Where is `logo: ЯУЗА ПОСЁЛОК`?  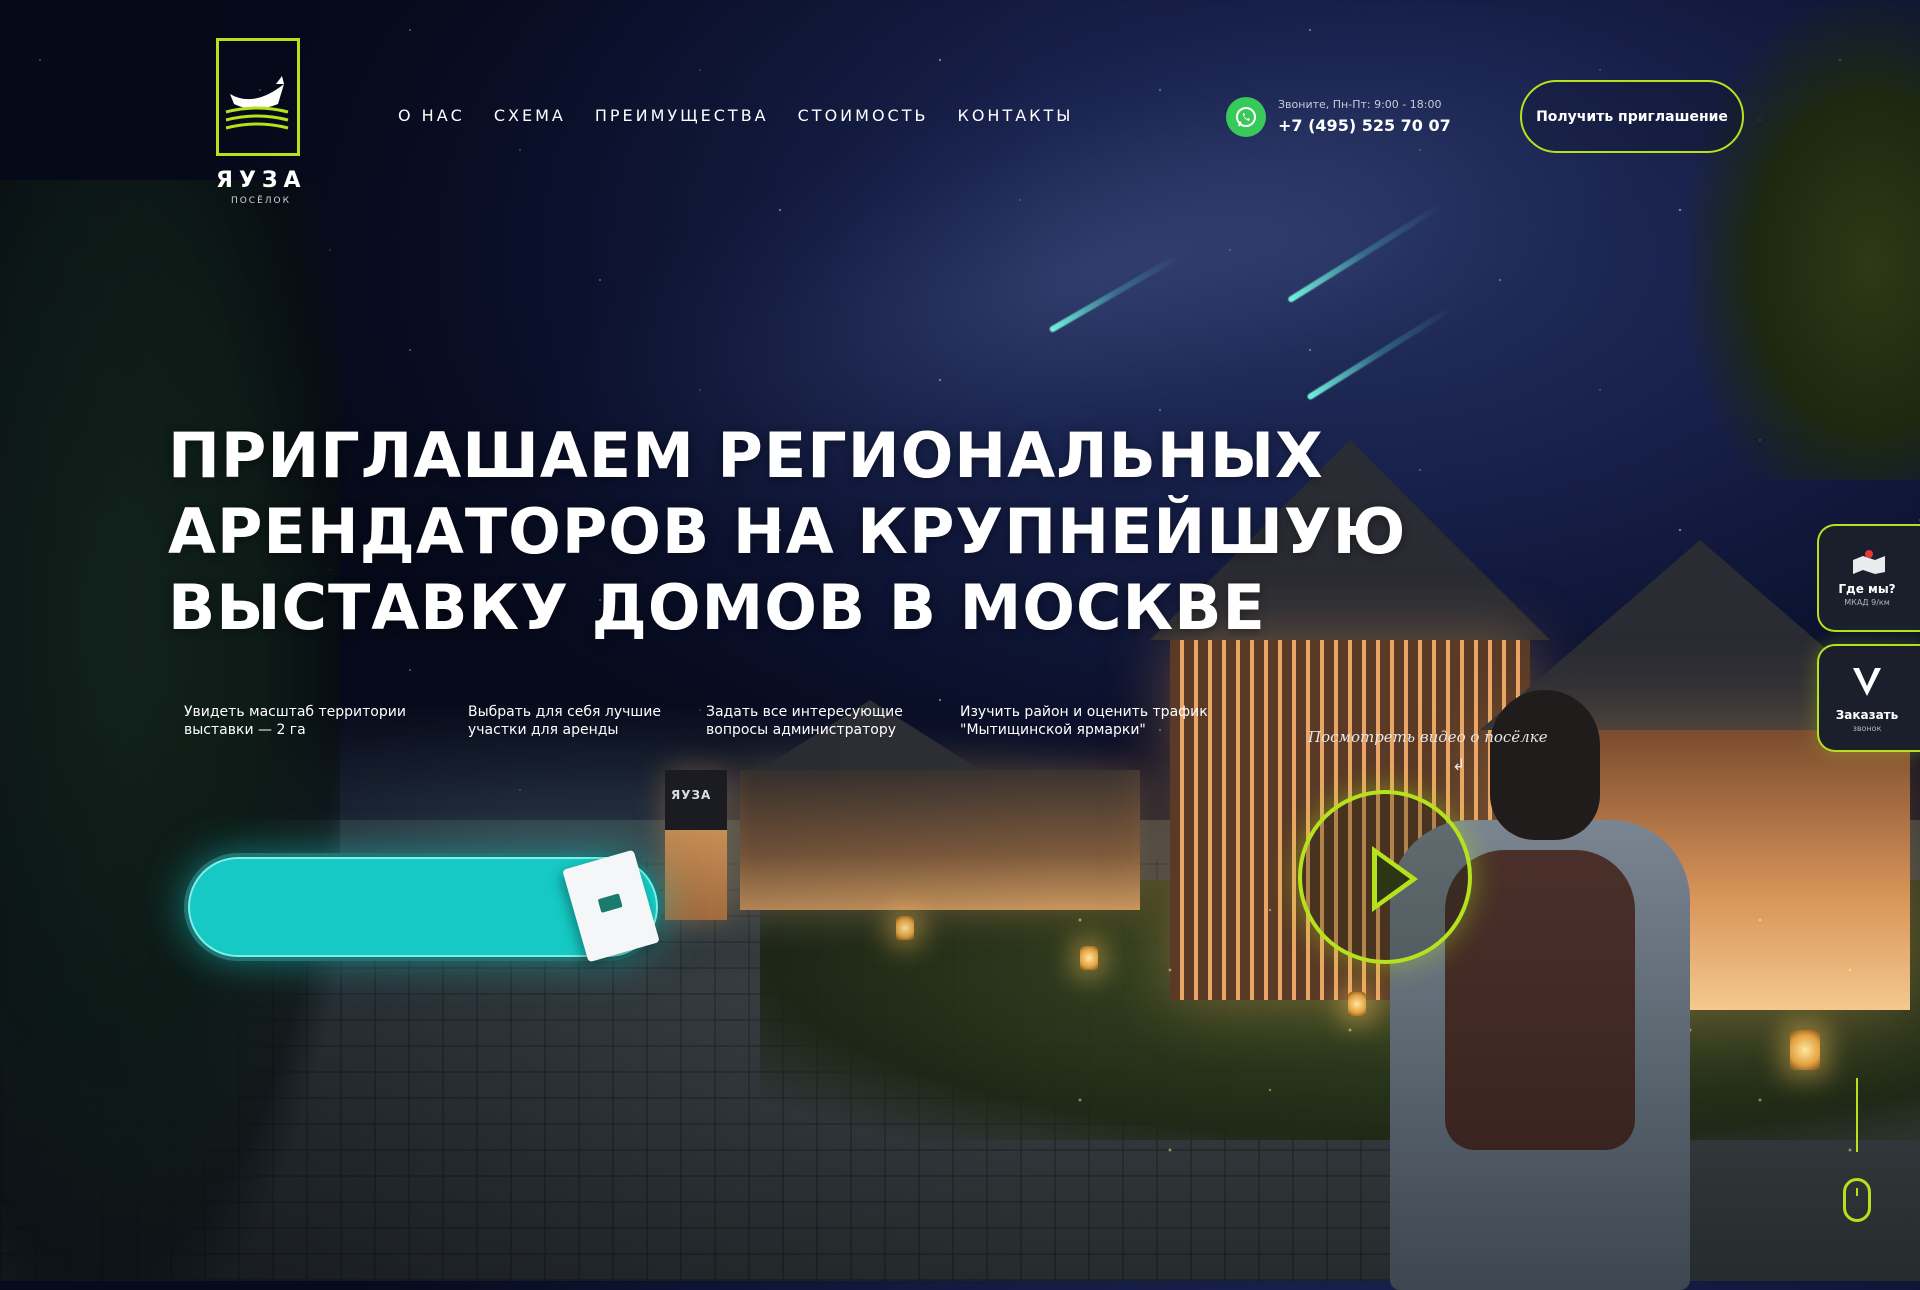 logo: ЯУЗА ПОСЁЛОК is located at coordinates (261, 123).